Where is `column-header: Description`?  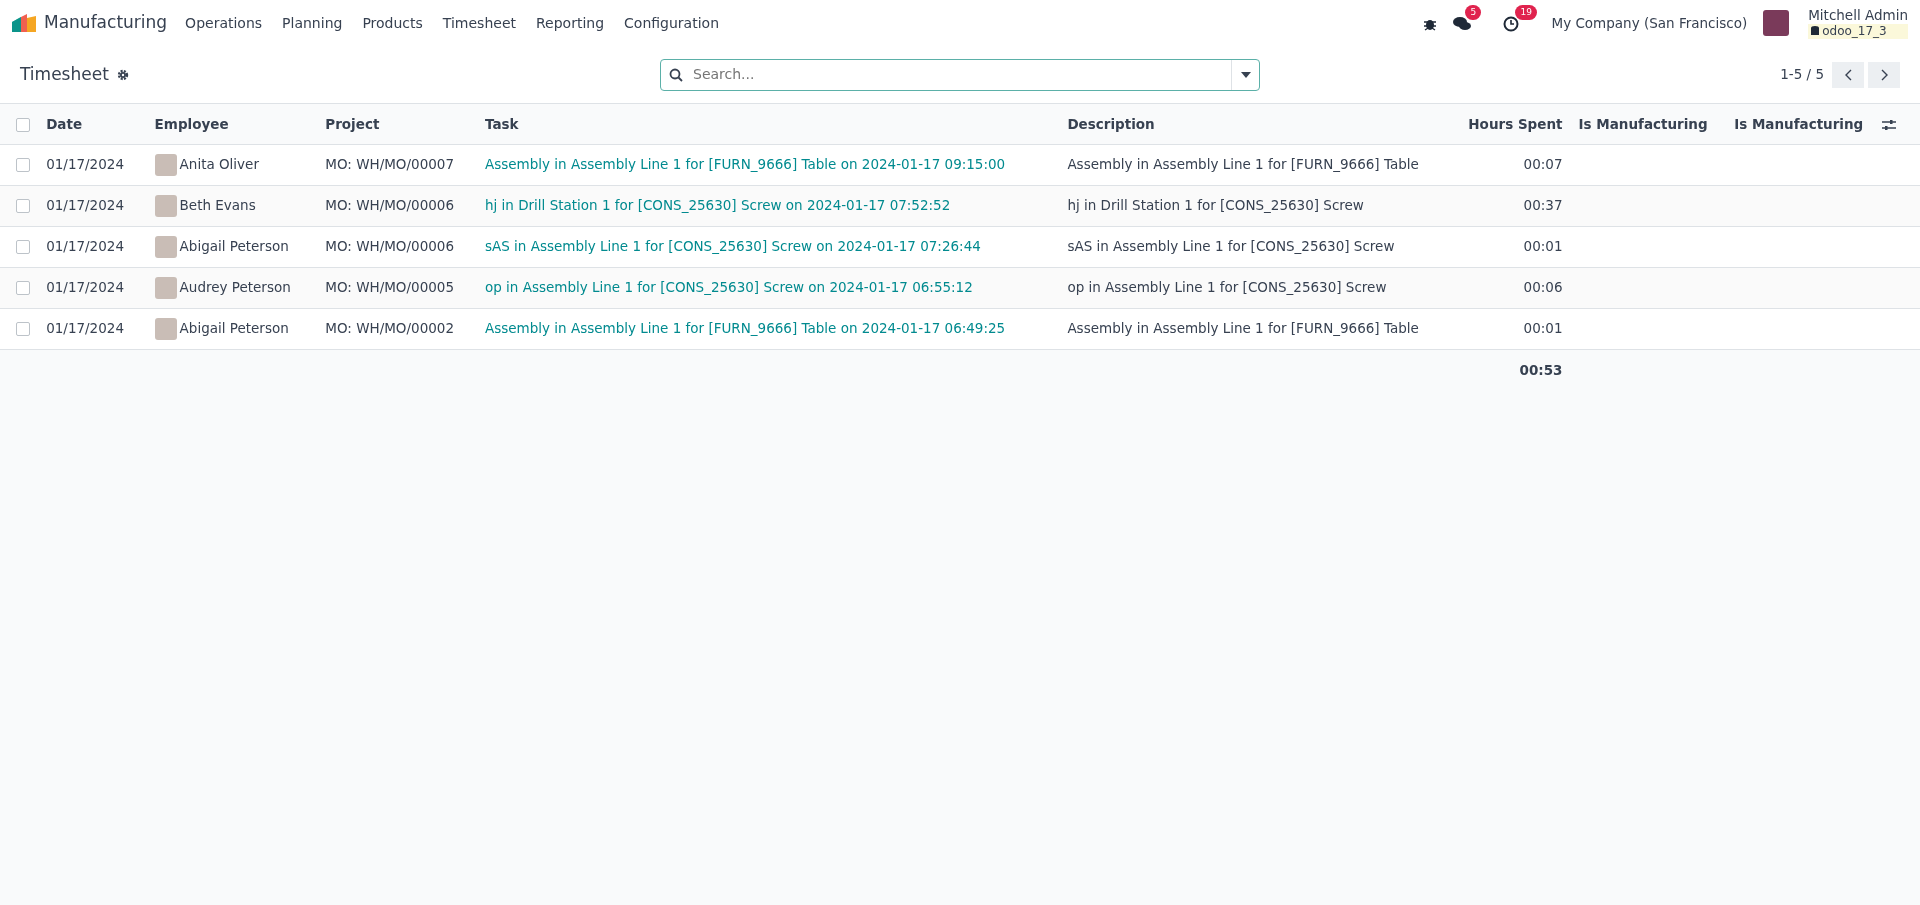
column-header: Description is located at coordinates (1111, 123).